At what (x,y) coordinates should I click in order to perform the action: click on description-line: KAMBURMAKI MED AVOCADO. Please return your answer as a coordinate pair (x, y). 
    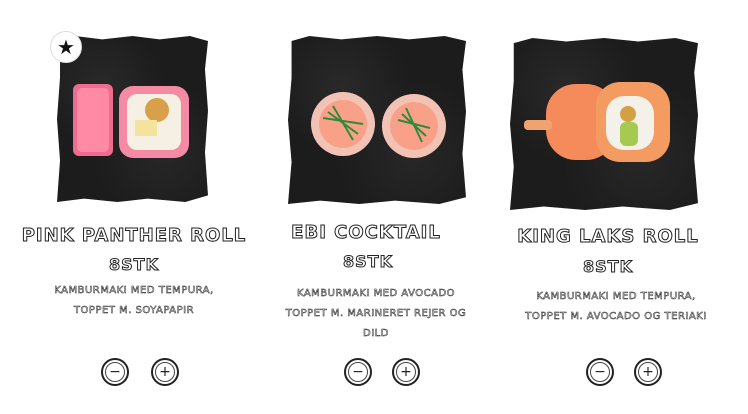
    Looking at the image, I should click on (376, 294).